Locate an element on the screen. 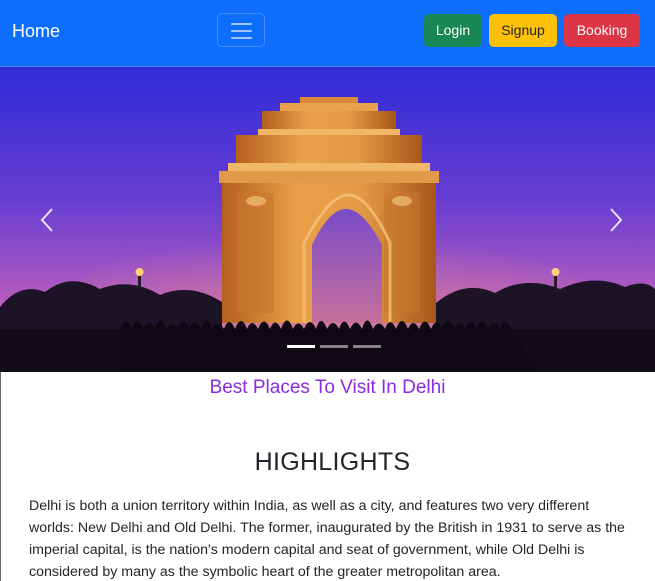 The height and width of the screenshot is (581, 655). highlights-heading: HIGHLIGHTS is located at coordinates (332, 462).